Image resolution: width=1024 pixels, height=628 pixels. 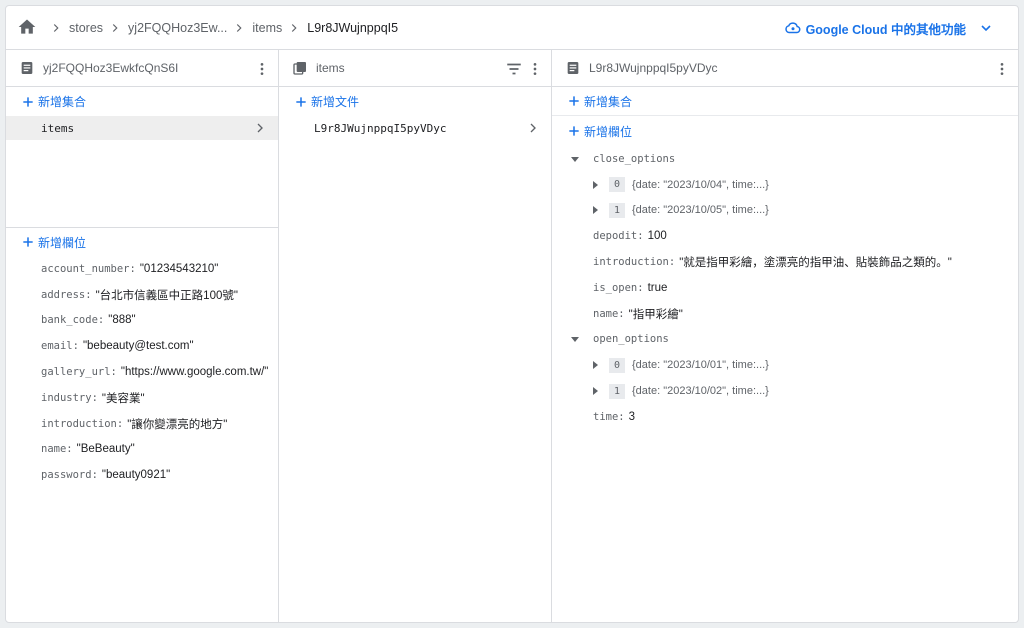 I want to click on collection-item-label: items, so click(x=58, y=128).